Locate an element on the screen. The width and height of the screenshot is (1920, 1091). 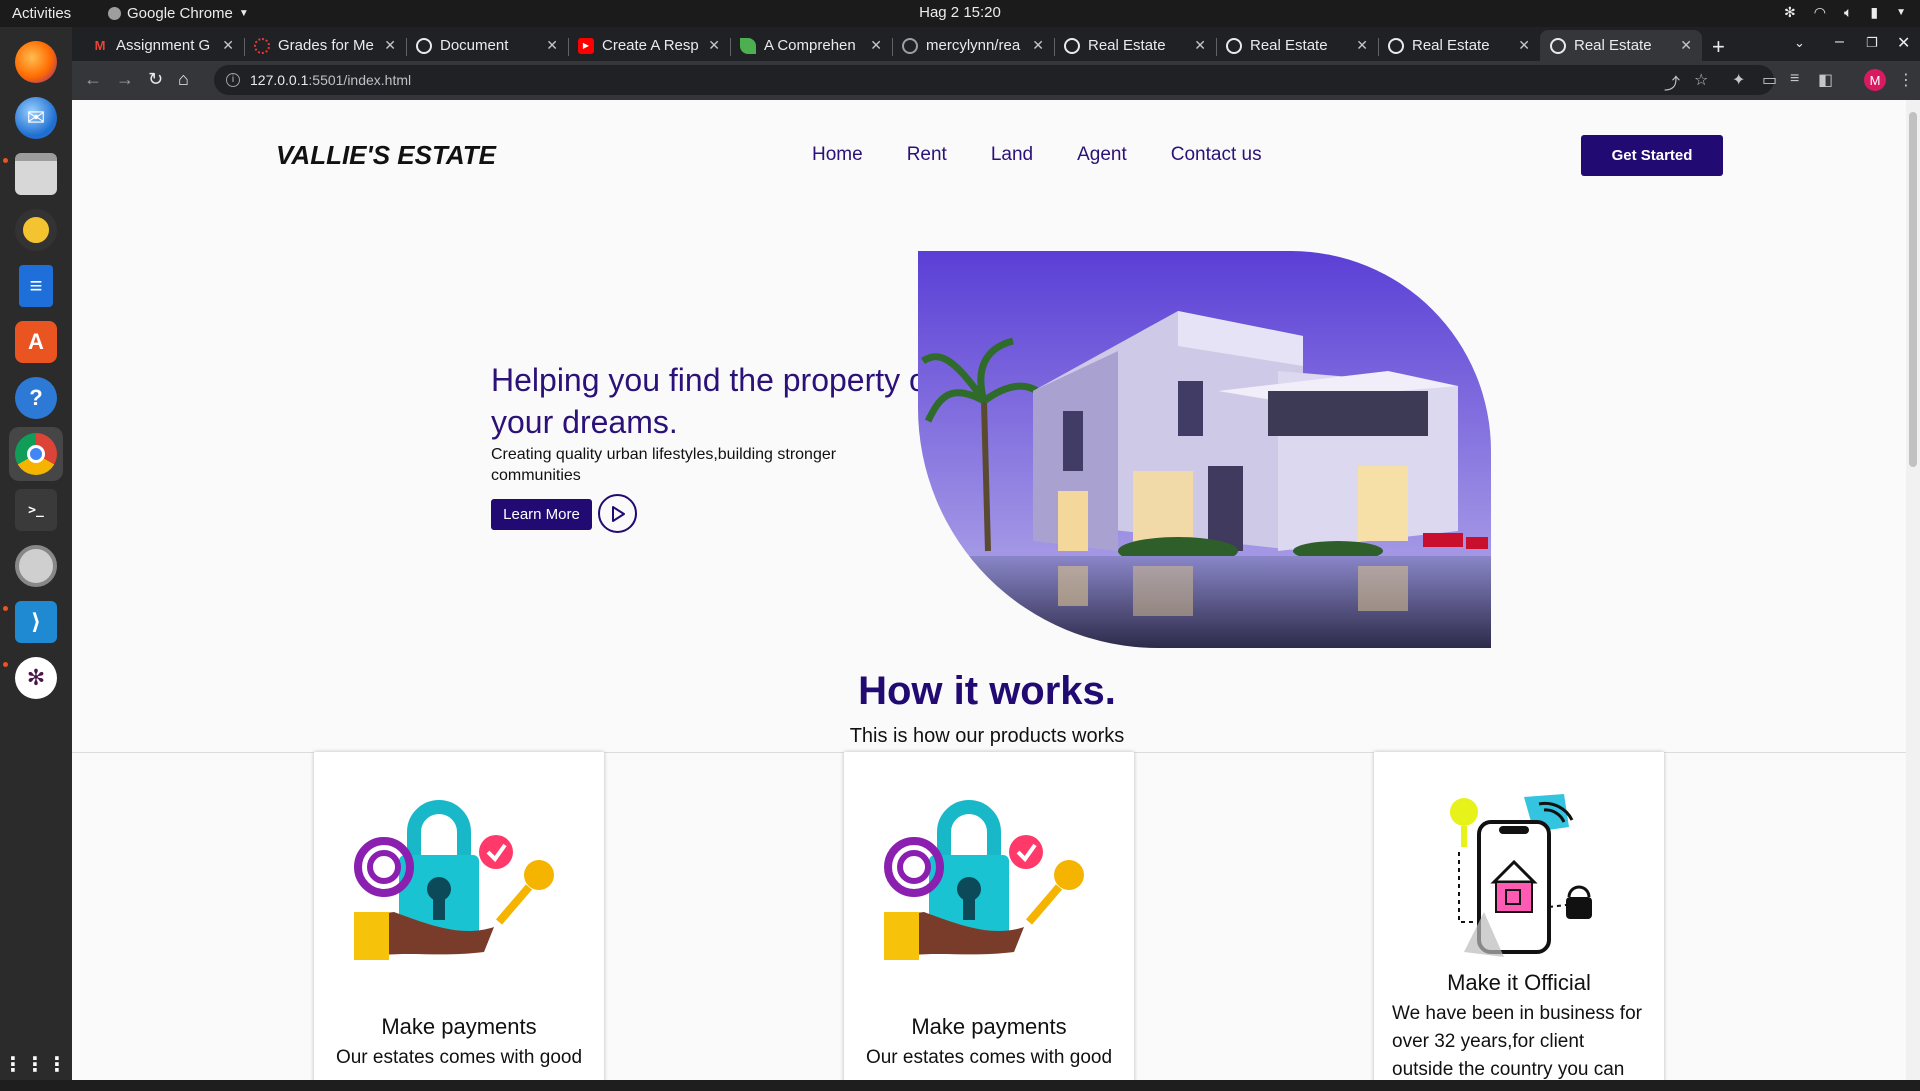
card-description: Our estates comes with good is located at coordinates (989, 1057).